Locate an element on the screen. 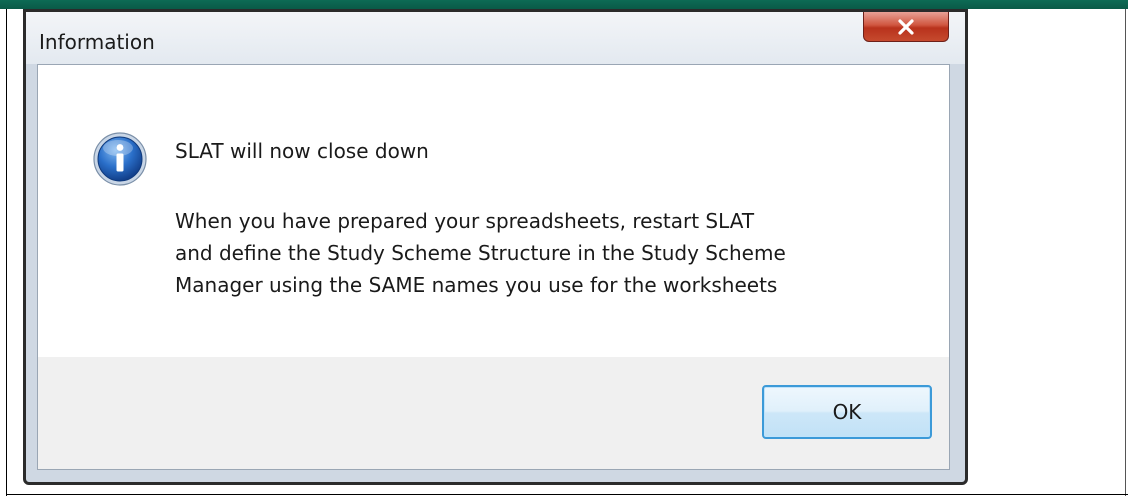  background-header-strip is located at coordinates (564, 4).